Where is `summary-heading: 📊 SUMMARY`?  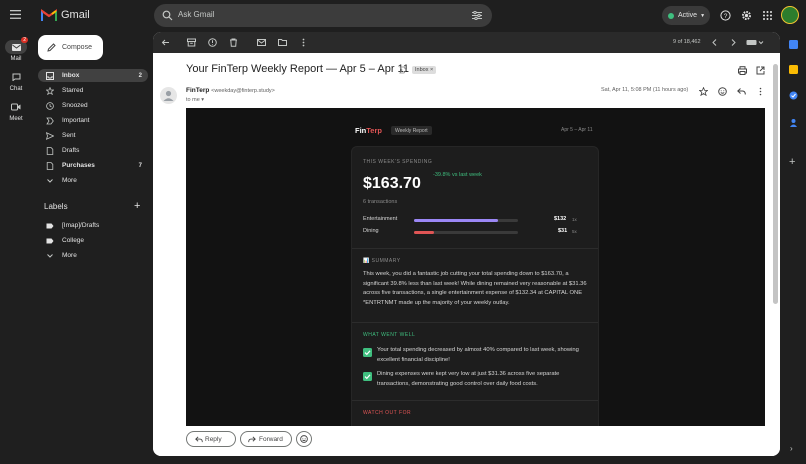
summary-heading: 📊 SUMMARY is located at coordinates (382, 261).